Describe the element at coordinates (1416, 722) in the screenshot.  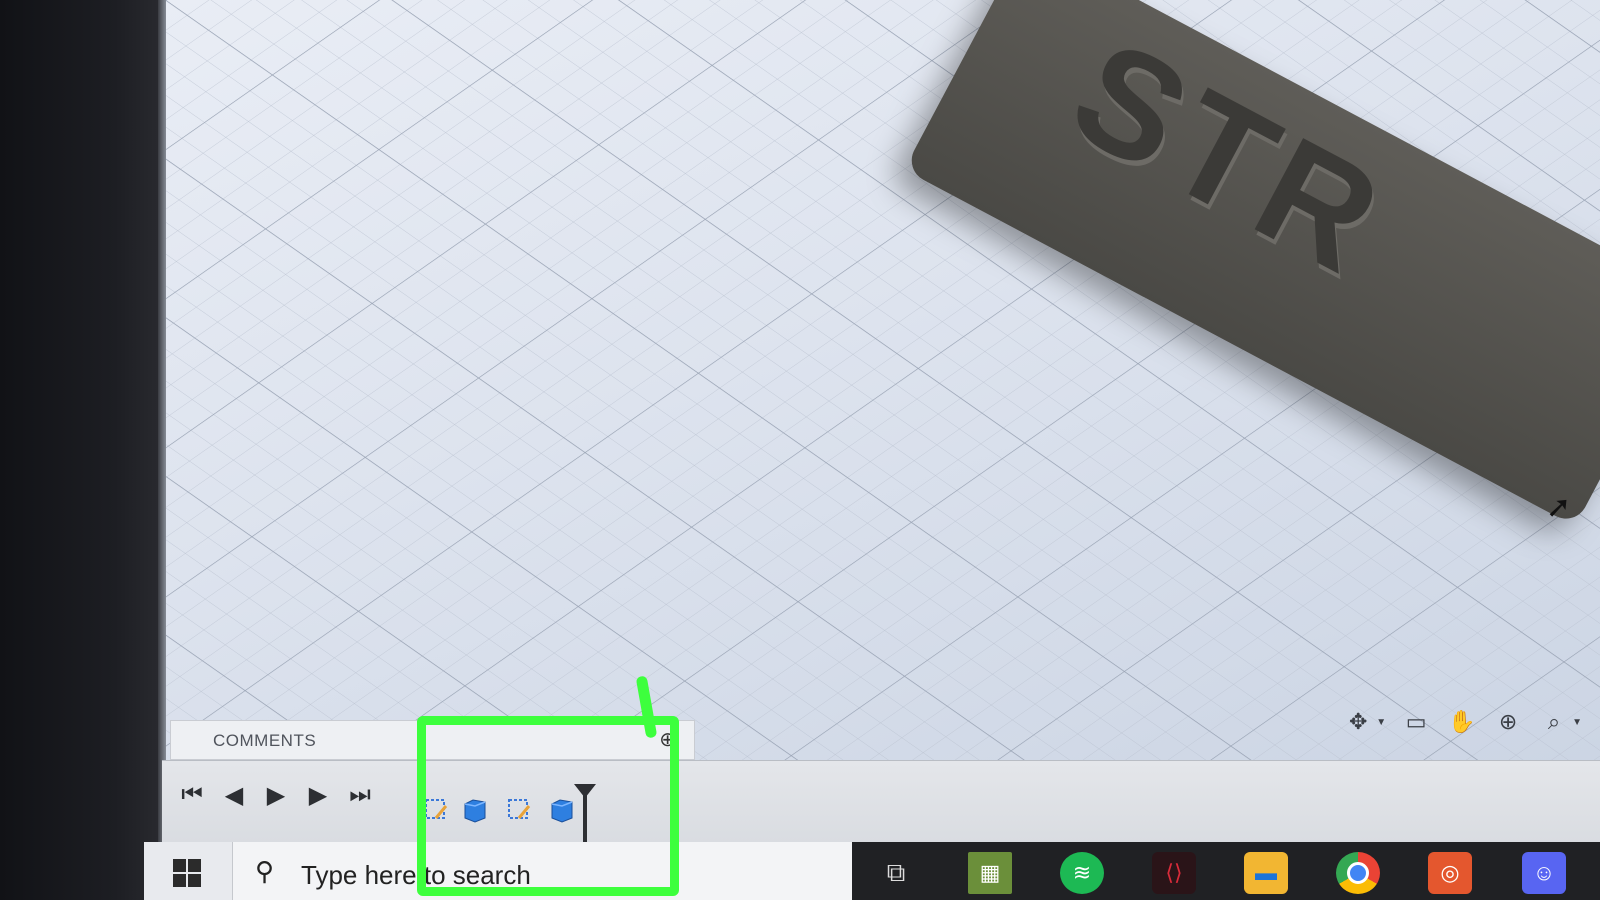
I see `look-at-icon: ▭` at that location.